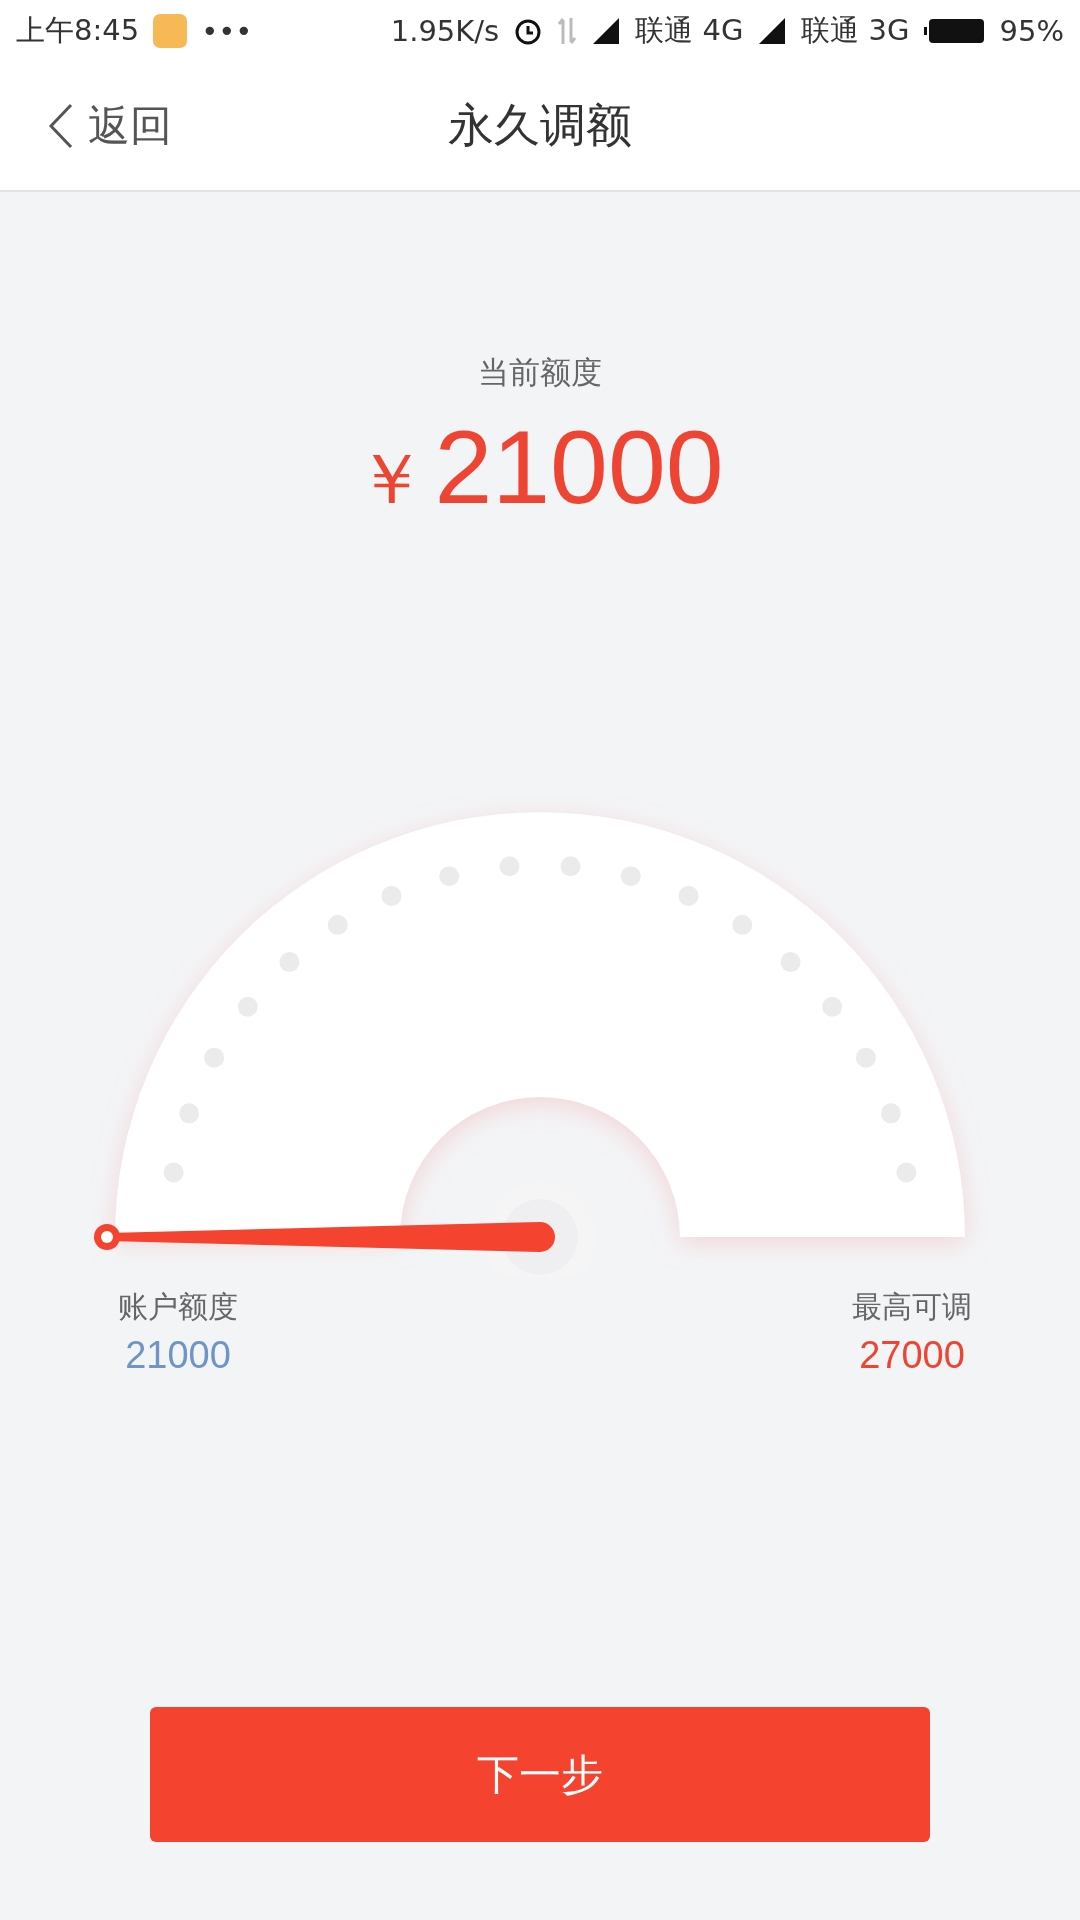 Image resolution: width=1080 pixels, height=1920 pixels. I want to click on back-button: 返回, so click(110, 126).